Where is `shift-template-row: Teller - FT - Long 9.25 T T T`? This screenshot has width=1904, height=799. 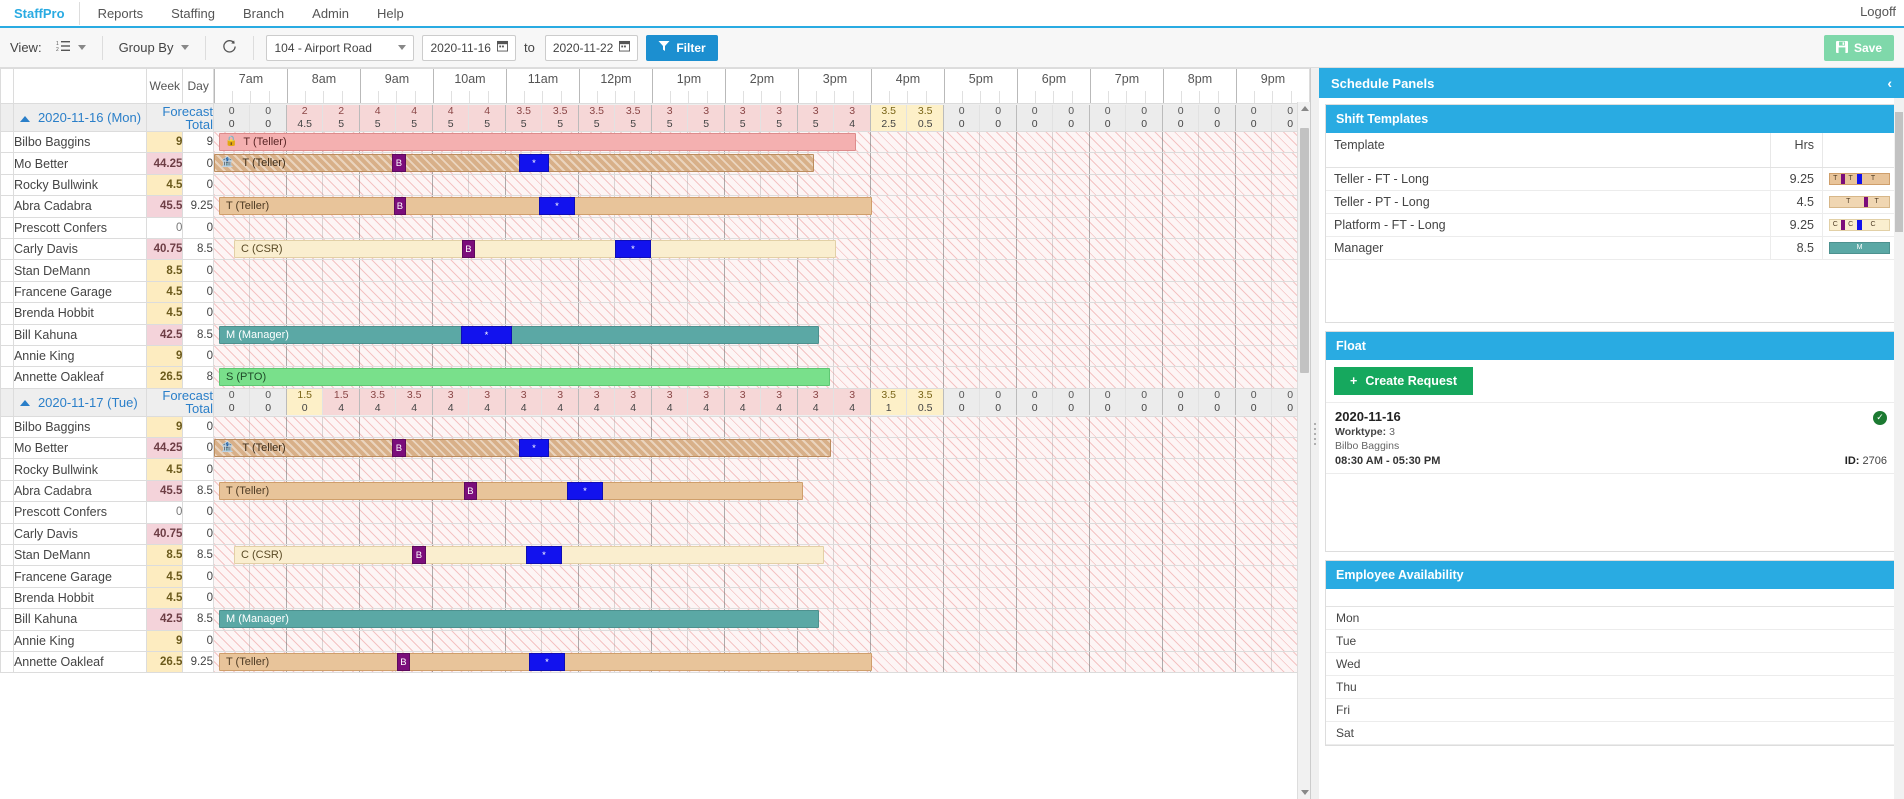 shift-template-row: Teller - FT - Long 9.25 T T T is located at coordinates (1611, 179).